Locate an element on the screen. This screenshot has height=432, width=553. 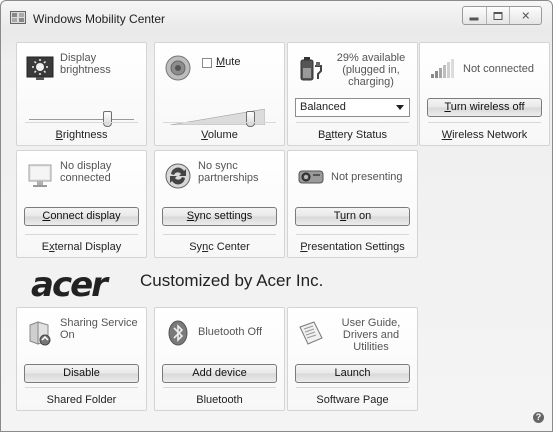
maximize-button is located at coordinates (499, 15).